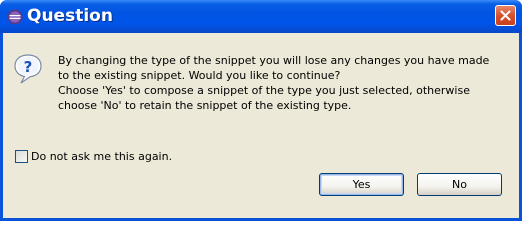  I want to click on close-icon, so click(505, 15).